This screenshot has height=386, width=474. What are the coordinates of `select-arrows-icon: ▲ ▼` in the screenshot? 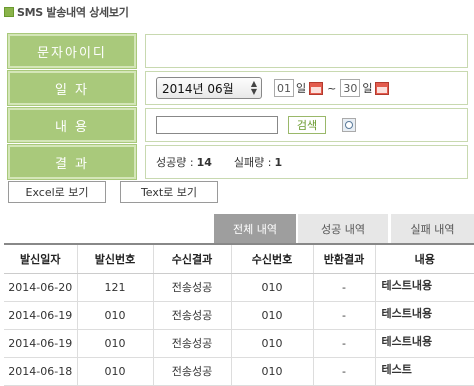 It's located at (253, 87).